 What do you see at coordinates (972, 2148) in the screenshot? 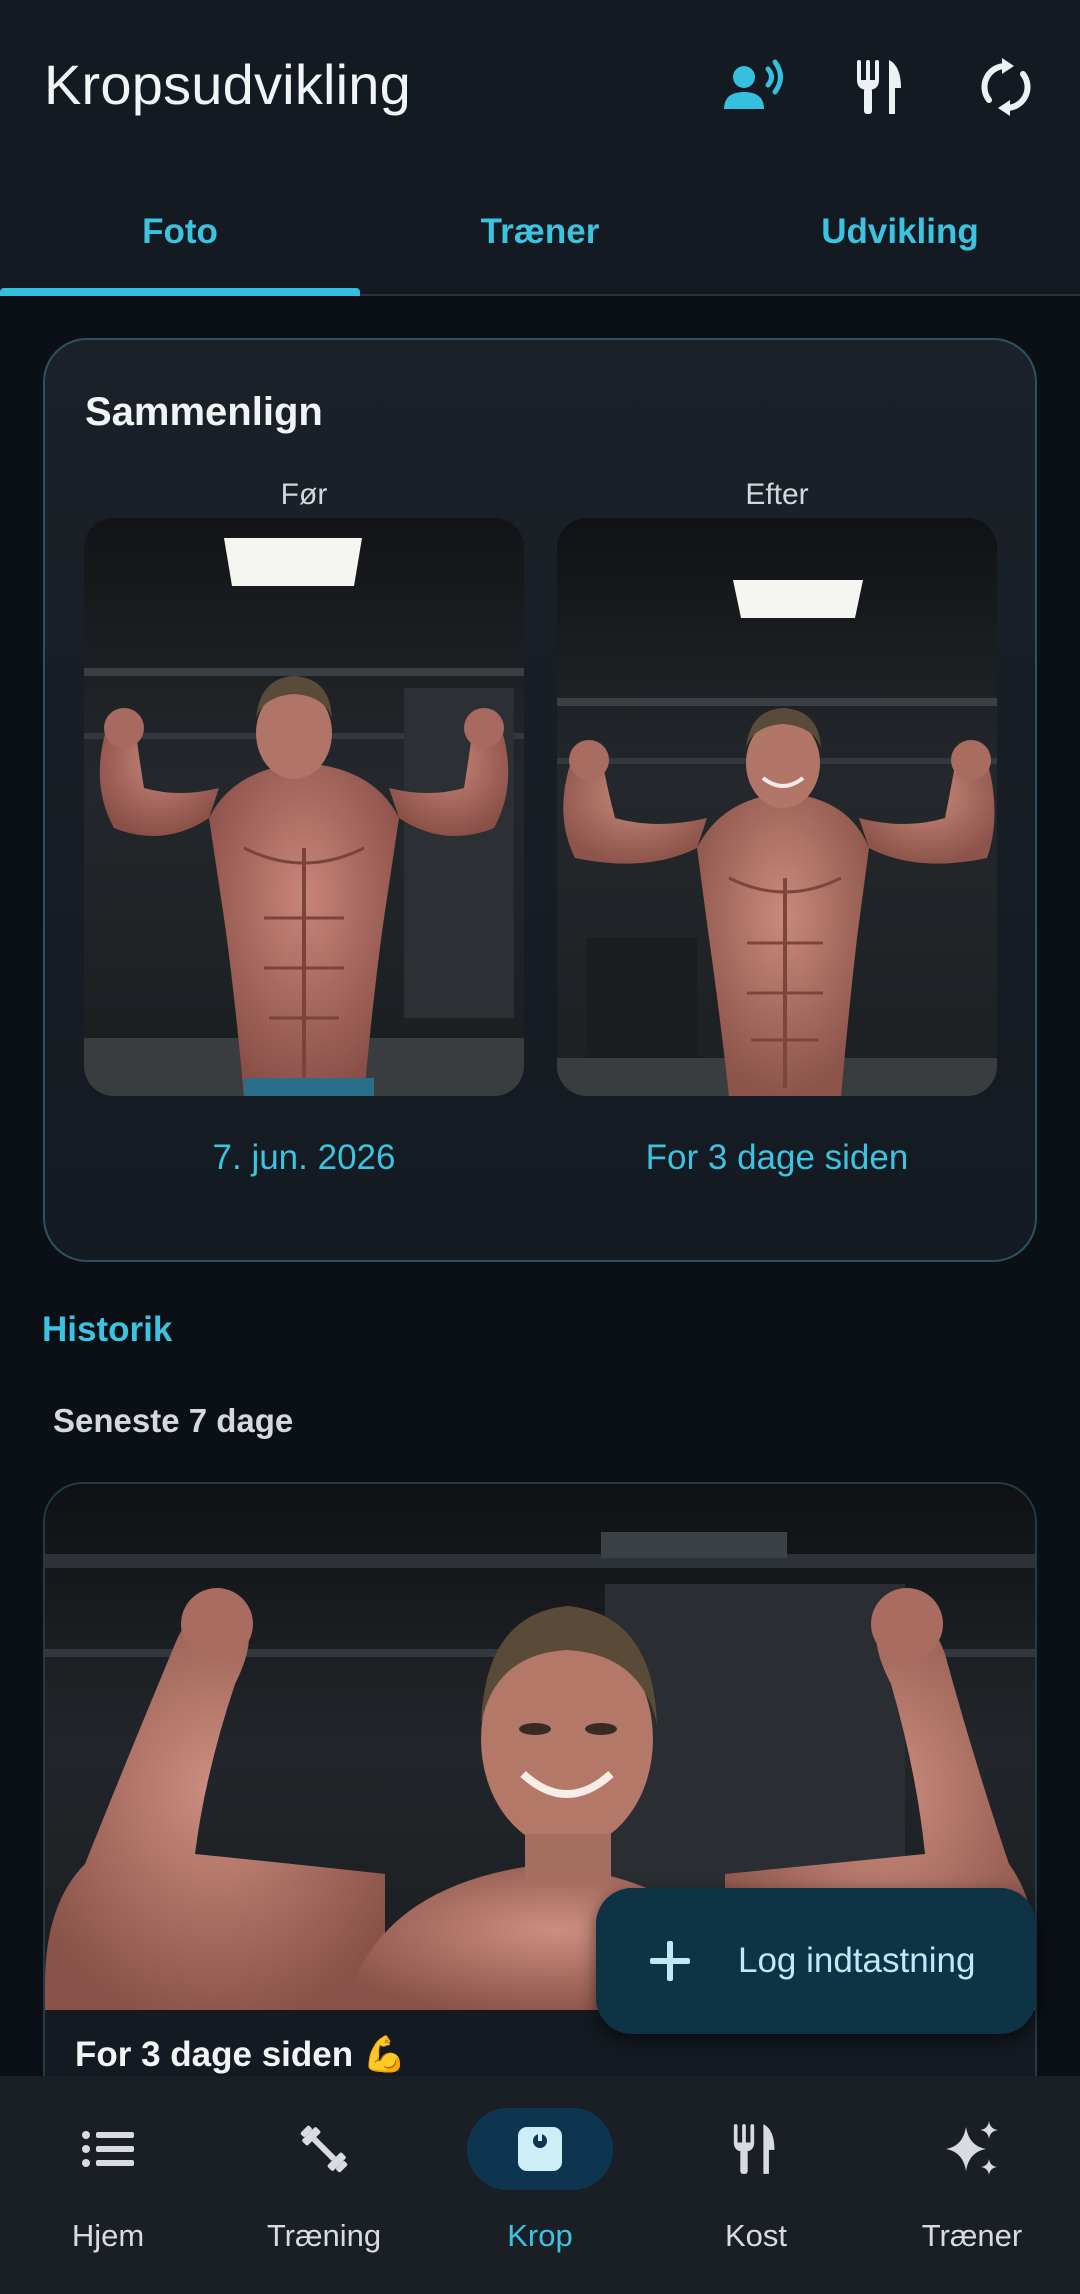
I see `sparkles-icon` at bounding box center [972, 2148].